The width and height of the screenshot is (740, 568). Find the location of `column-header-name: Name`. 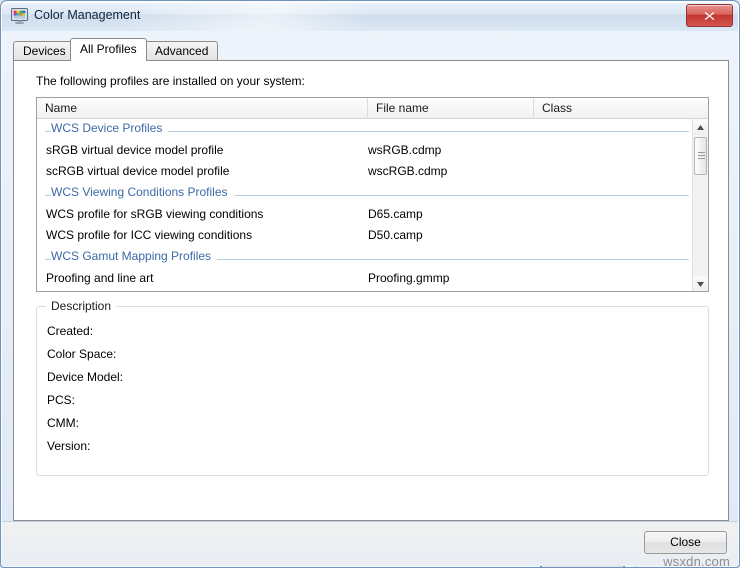

column-header-name: Name is located at coordinates (202, 108).